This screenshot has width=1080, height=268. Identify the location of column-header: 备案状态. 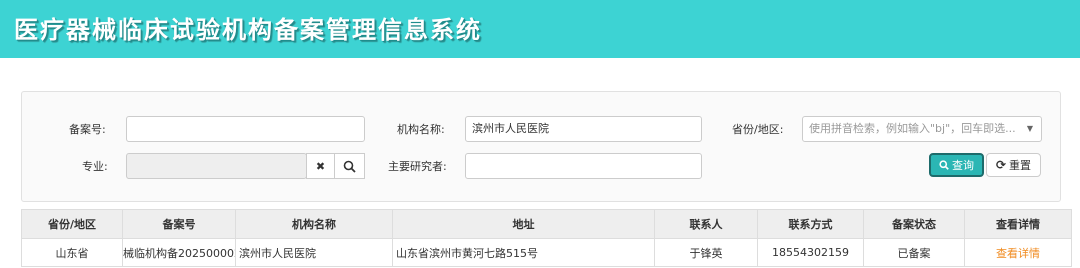
(914, 224).